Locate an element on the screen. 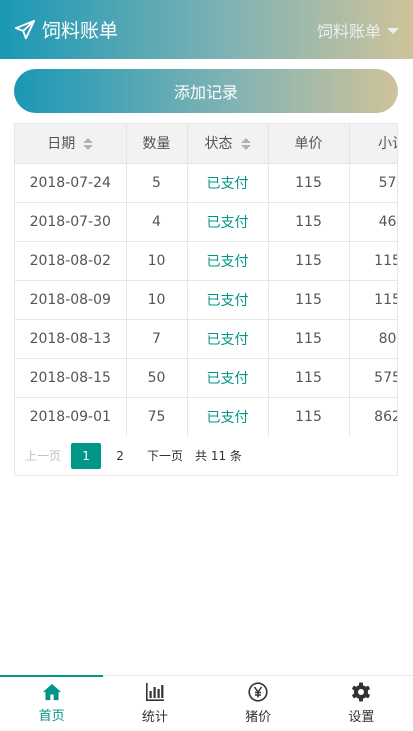 Image resolution: width=413 pixels, height=731 pixels. next-page-button: 下一页 is located at coordinates (165, 455).